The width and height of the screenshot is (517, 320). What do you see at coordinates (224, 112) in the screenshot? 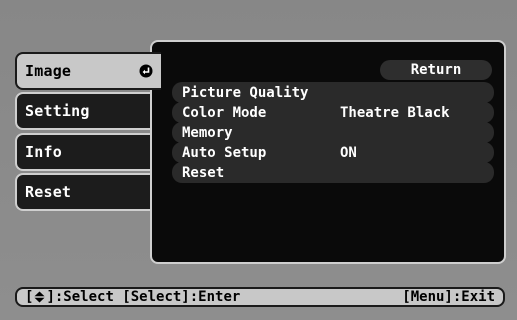
I see `menu-item-label: Color Mode` at bounding box center [224, 112].